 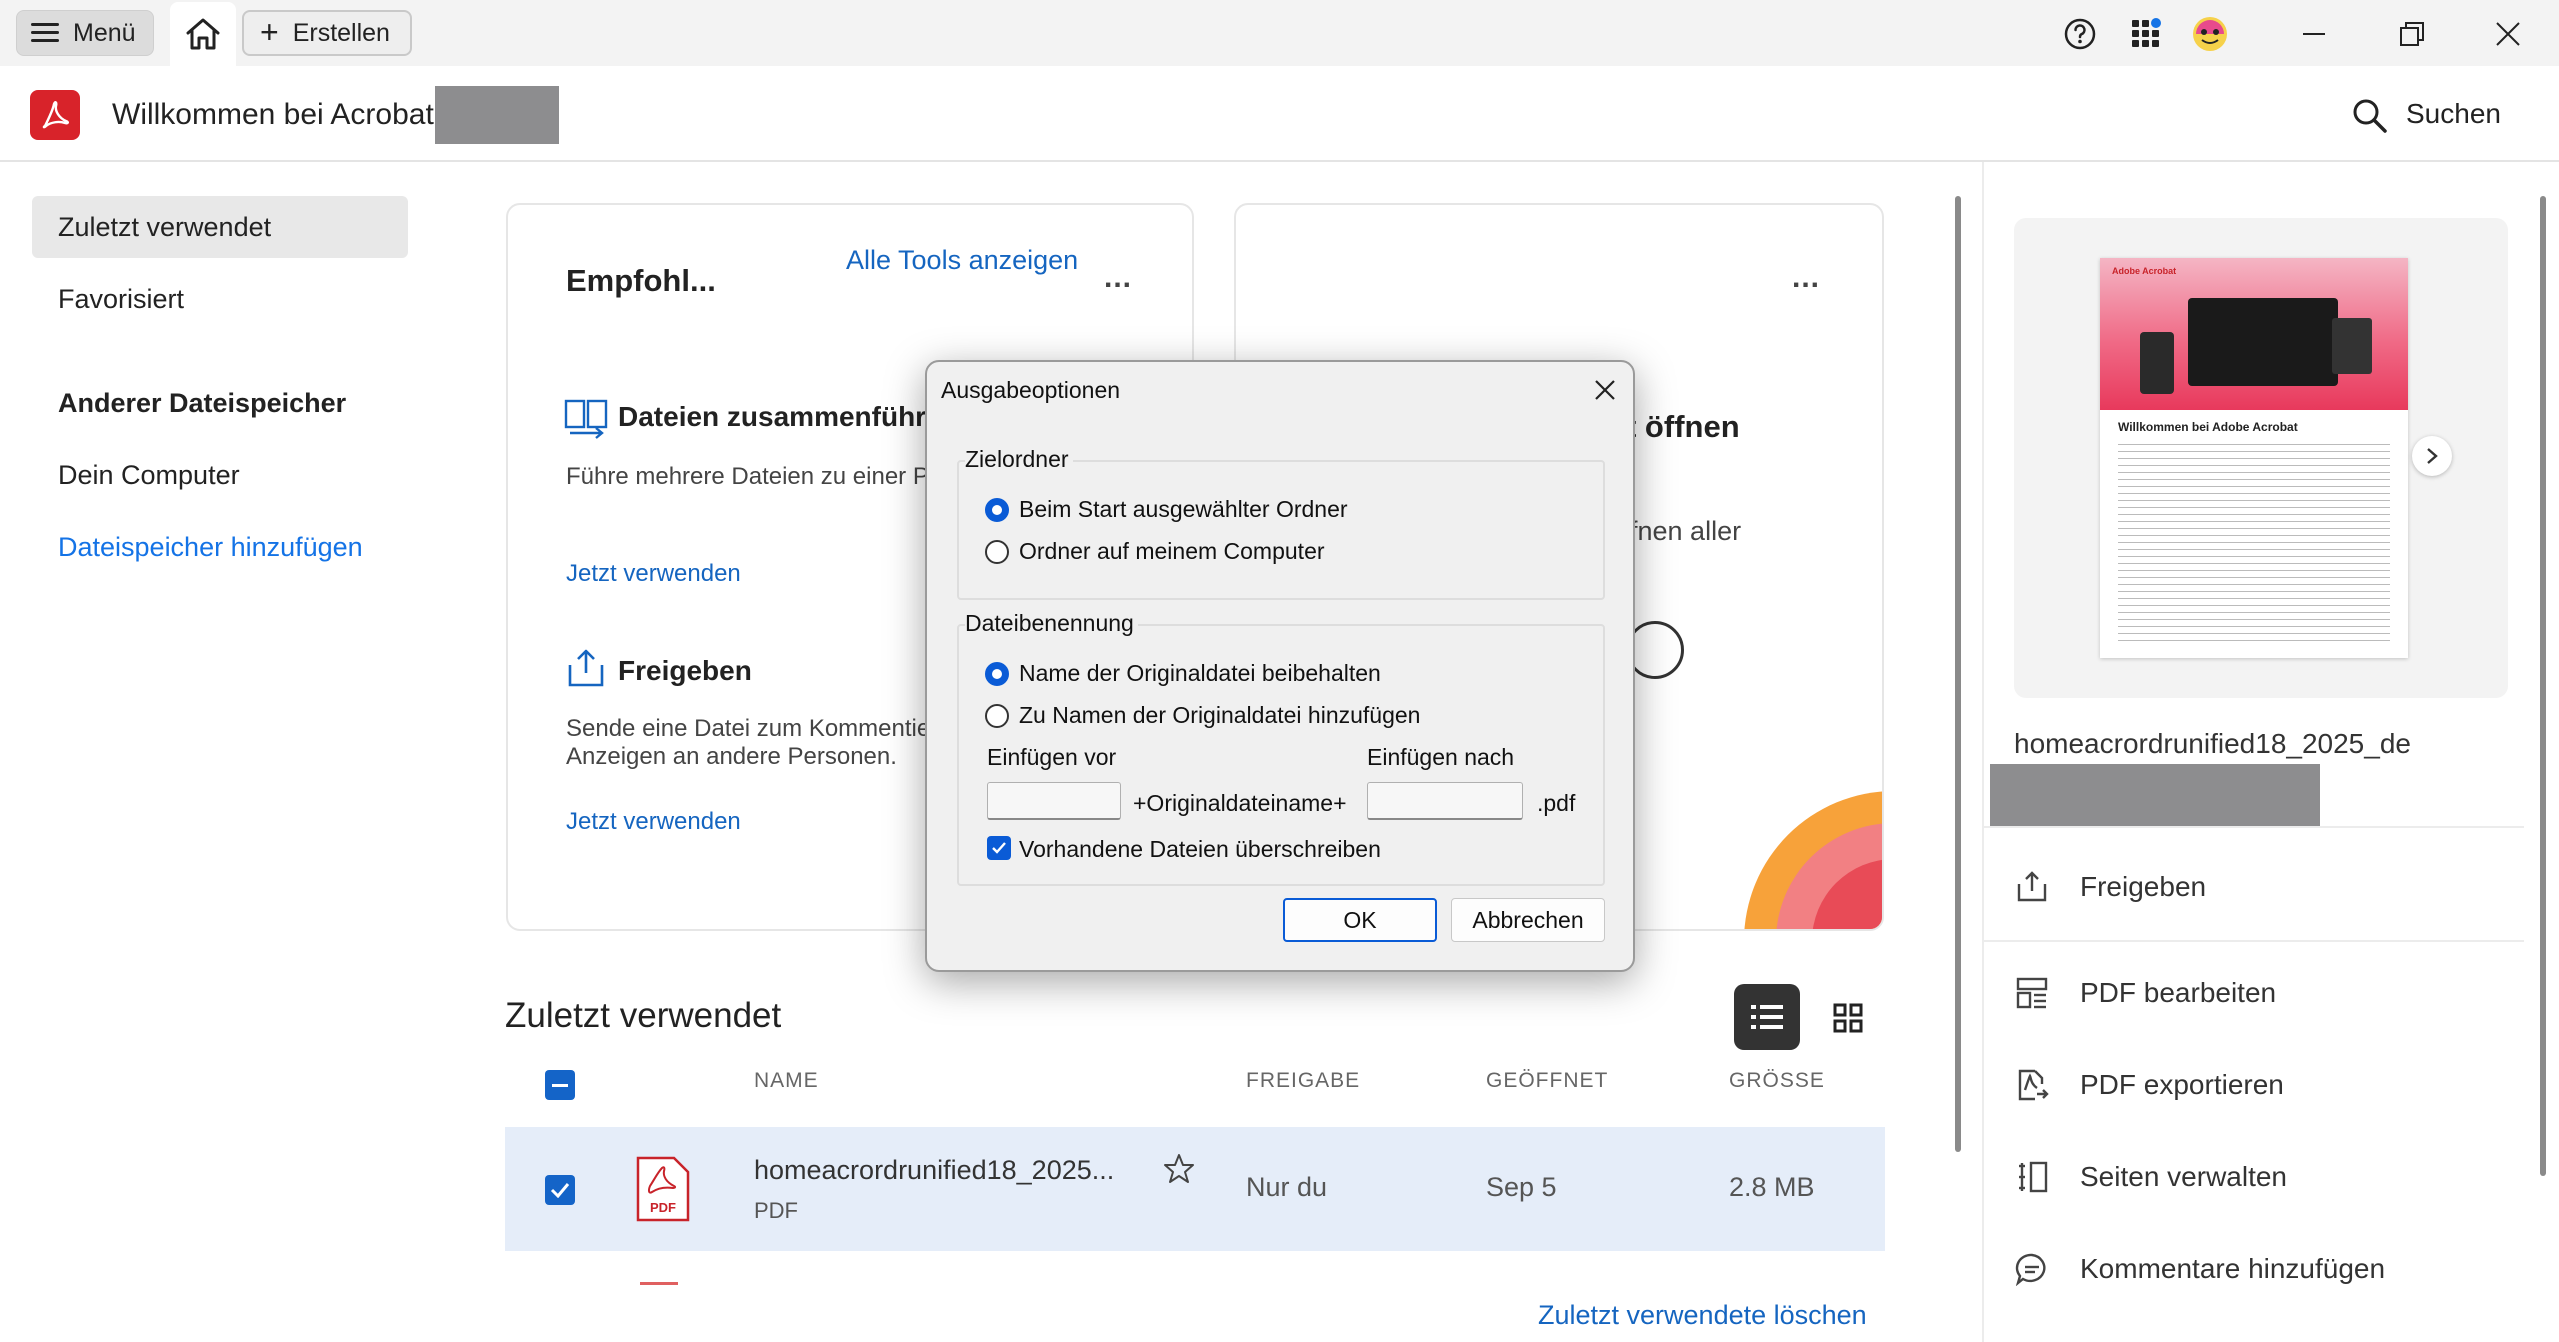 I want to click on thumbnail-hero: Adobe Acrobat, so click(x=2254, y=334).